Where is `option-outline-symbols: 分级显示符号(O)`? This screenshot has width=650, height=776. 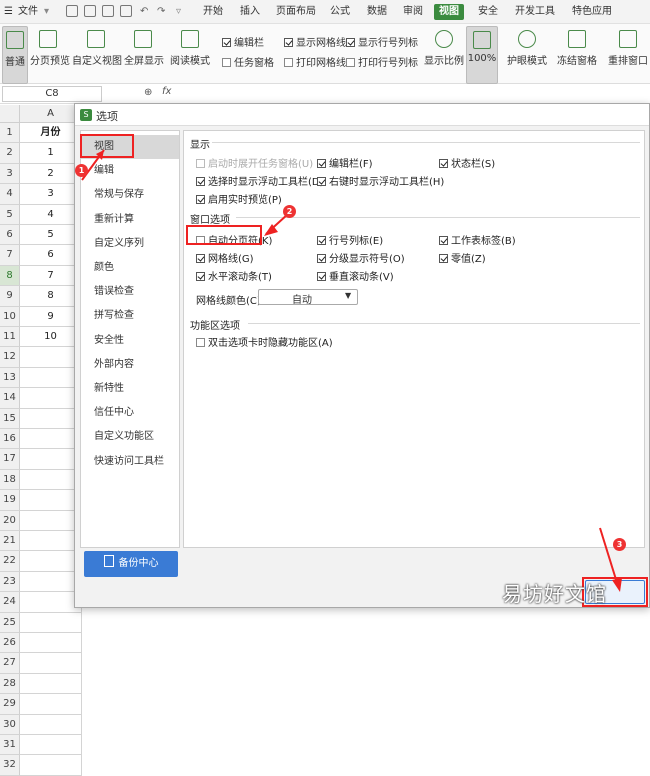 option-outline-symbols: 分级显示符号(O) is located at coordinates (361, 257).